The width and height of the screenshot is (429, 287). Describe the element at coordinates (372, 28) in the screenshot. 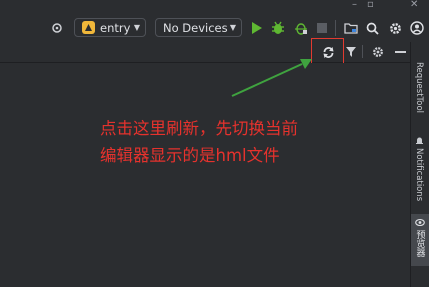

I see `search-icon` at that location.